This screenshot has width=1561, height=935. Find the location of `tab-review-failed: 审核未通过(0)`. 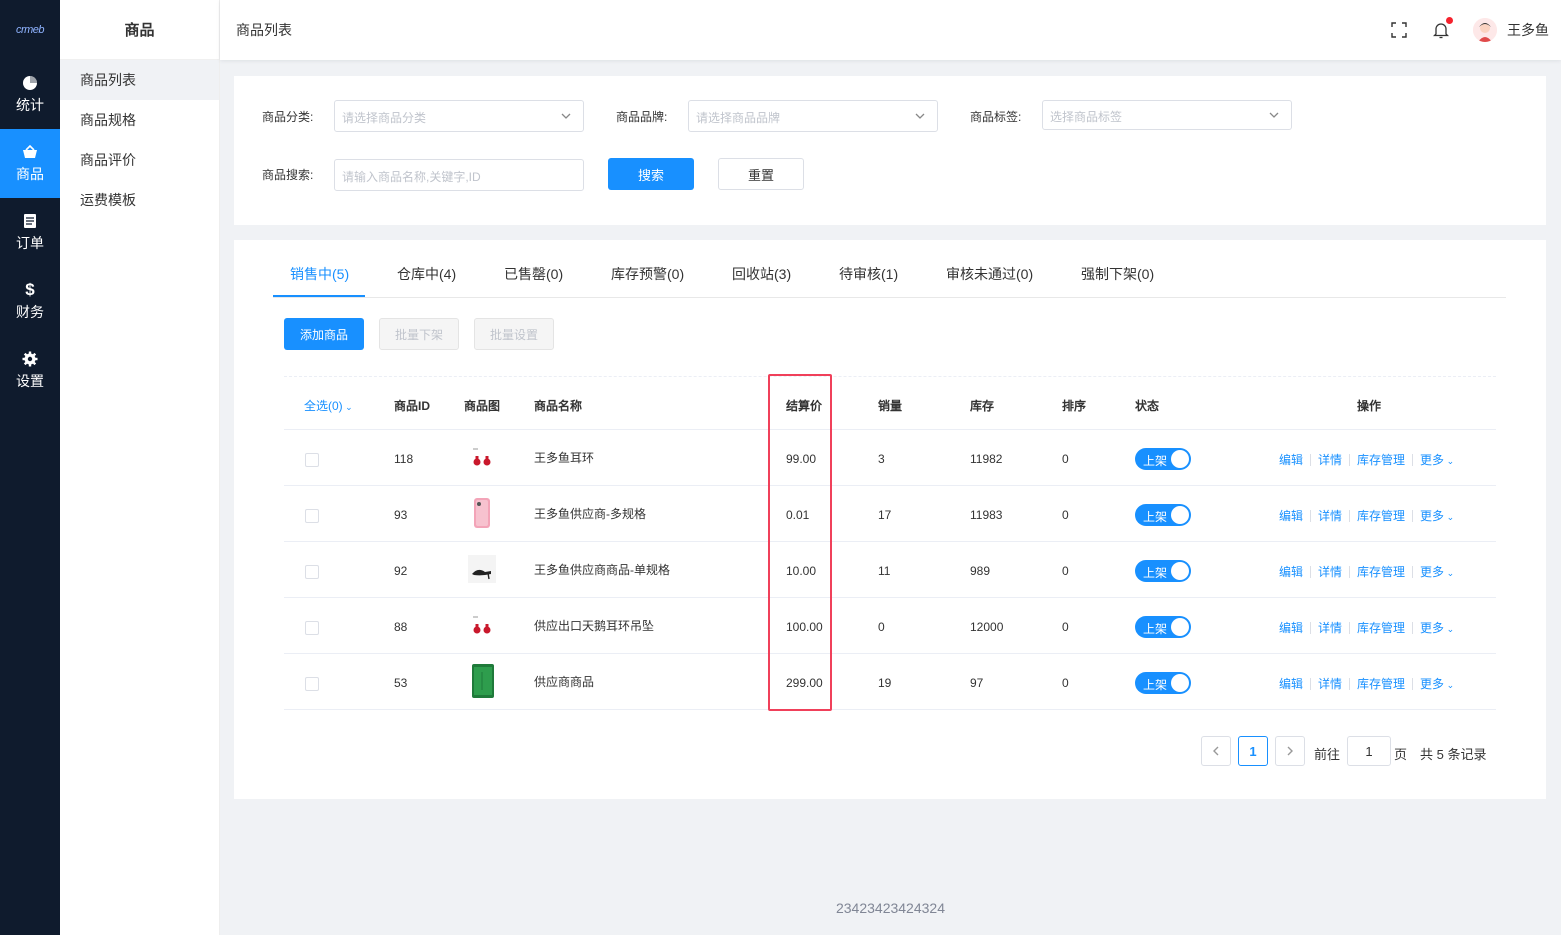

tab-review-failed: 审核未通过(0) is located at coordinates (989, 274).